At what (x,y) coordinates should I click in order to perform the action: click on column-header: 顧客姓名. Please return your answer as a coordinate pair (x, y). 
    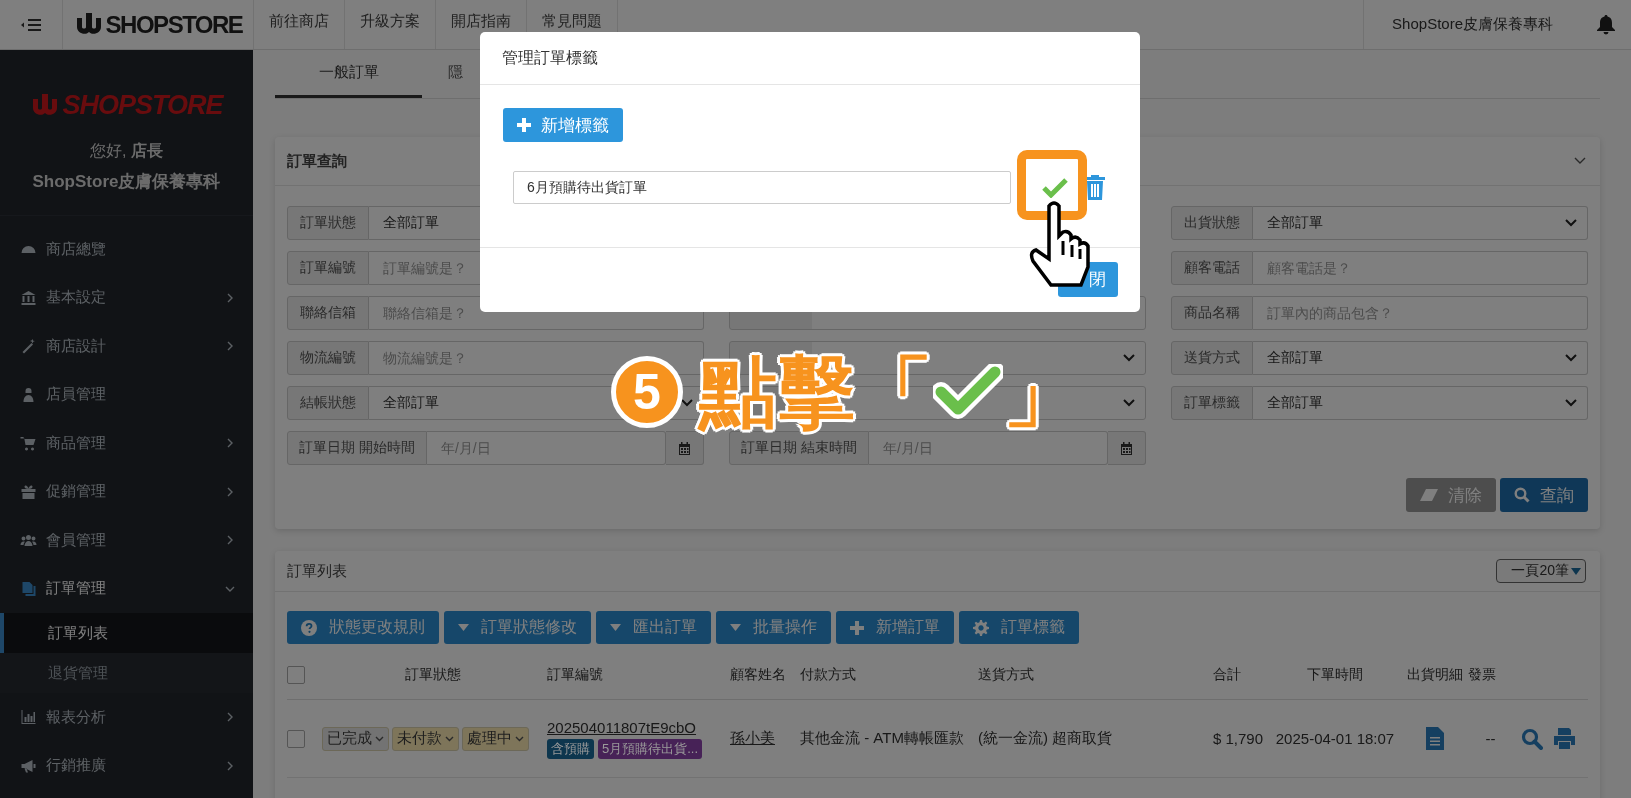
    Looking at the image, I should click on (758, 675).